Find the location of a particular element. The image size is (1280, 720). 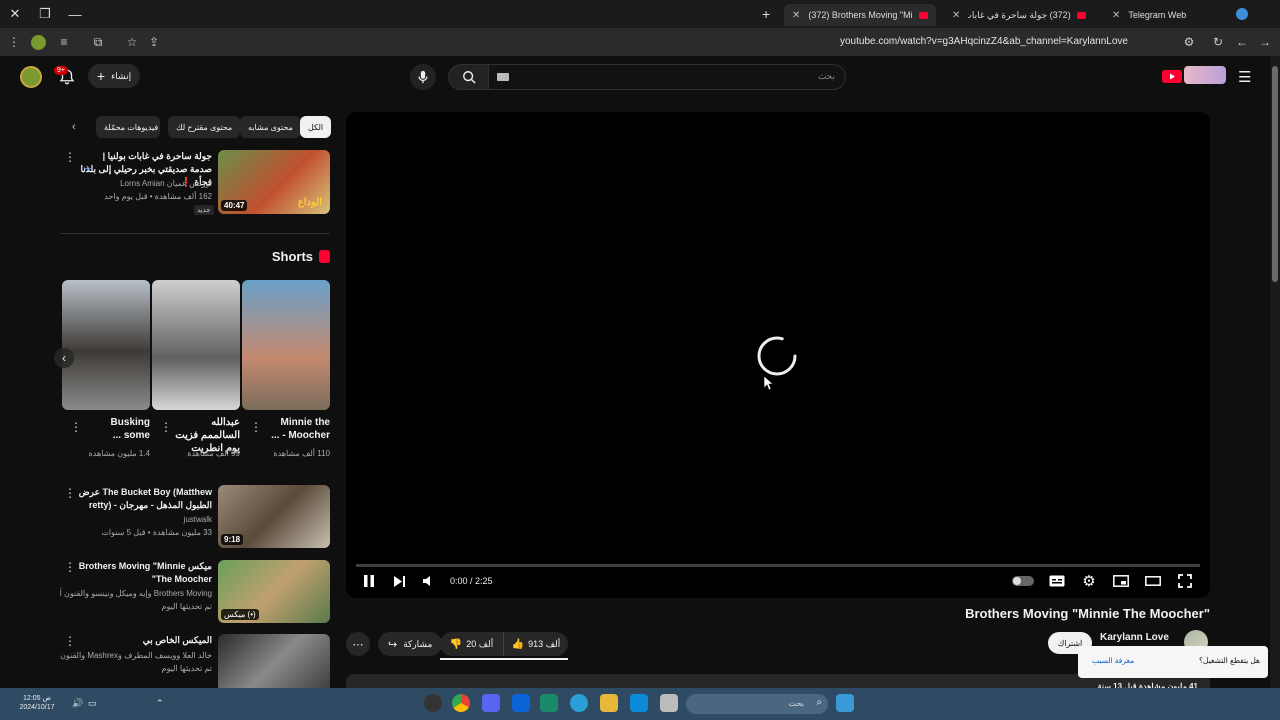

search-button is located at coordinates (469, 77).